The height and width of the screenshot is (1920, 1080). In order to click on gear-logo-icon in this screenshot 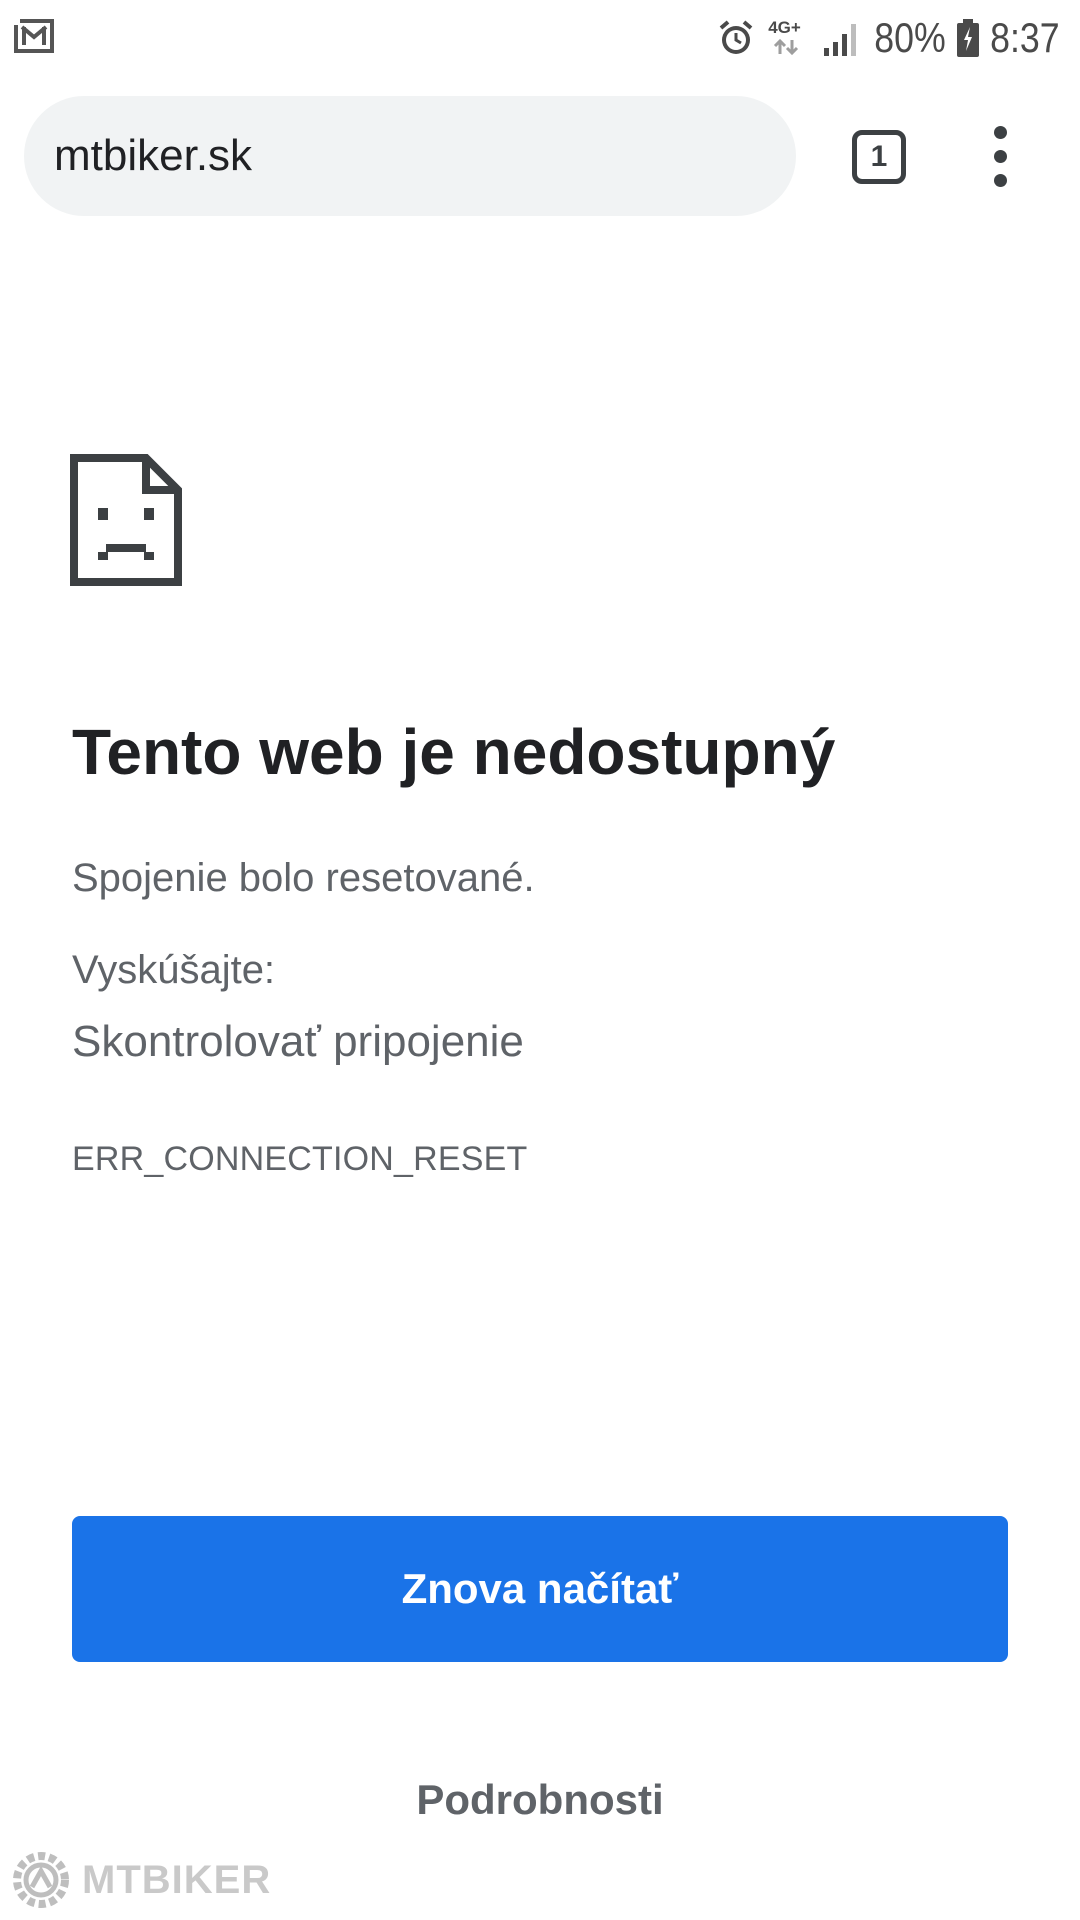, I will do `click(41, 1880)`.